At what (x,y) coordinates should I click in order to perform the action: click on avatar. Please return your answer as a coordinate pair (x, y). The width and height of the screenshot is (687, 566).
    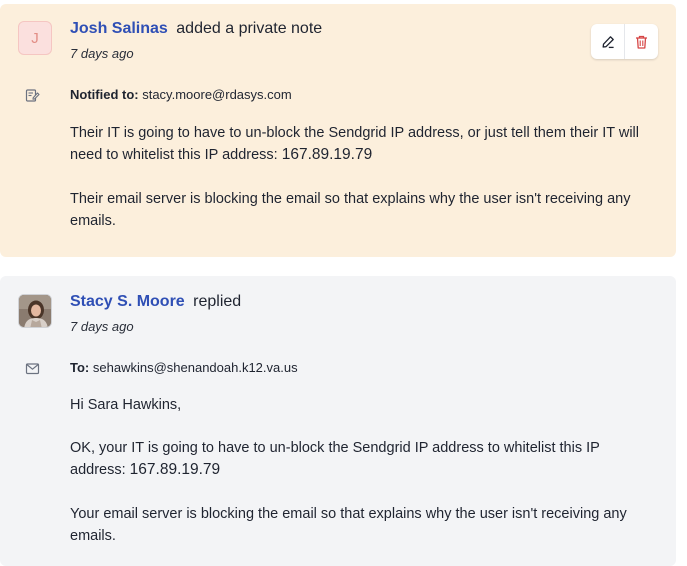
    Looking at the image, I should click on (35, 311).